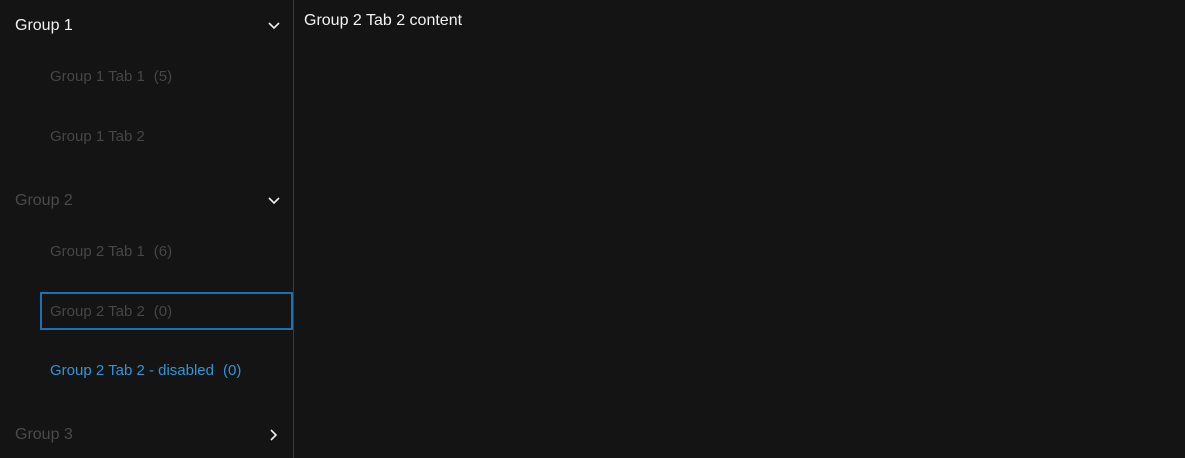 The height and width of the screenshot is (458, 1185). What do you see at coordinates (44, 25) in the screenshot?
I see `group-header-label: Group 1` at bounding box center [44, 25].